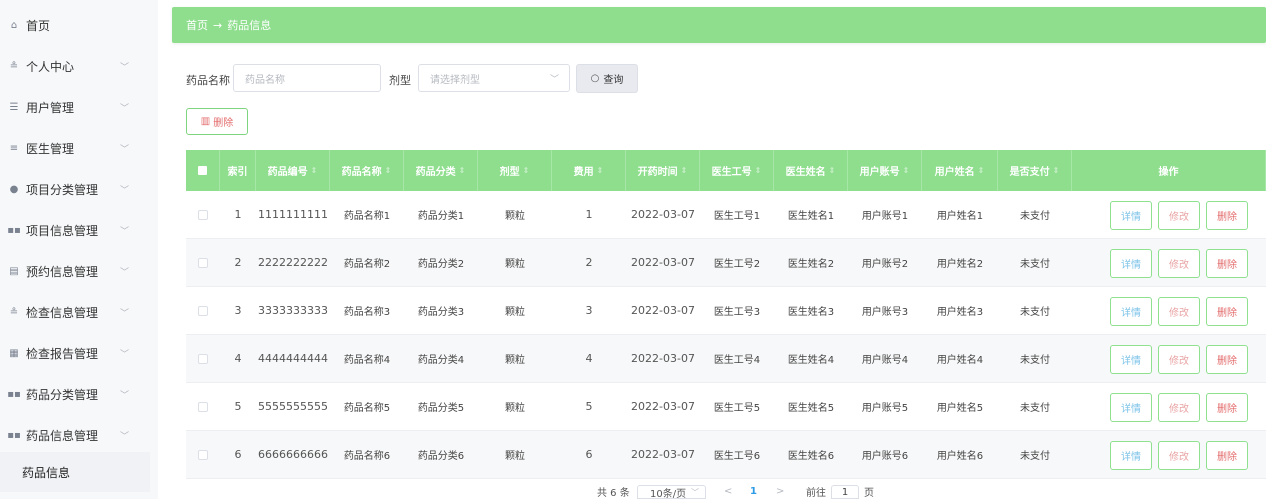  What do you see at coordinates (79, 107) in the screenshot?
I see `sidebar-item-2: ☰ 用户管理 ﹀` at bounding box center [79, 107].